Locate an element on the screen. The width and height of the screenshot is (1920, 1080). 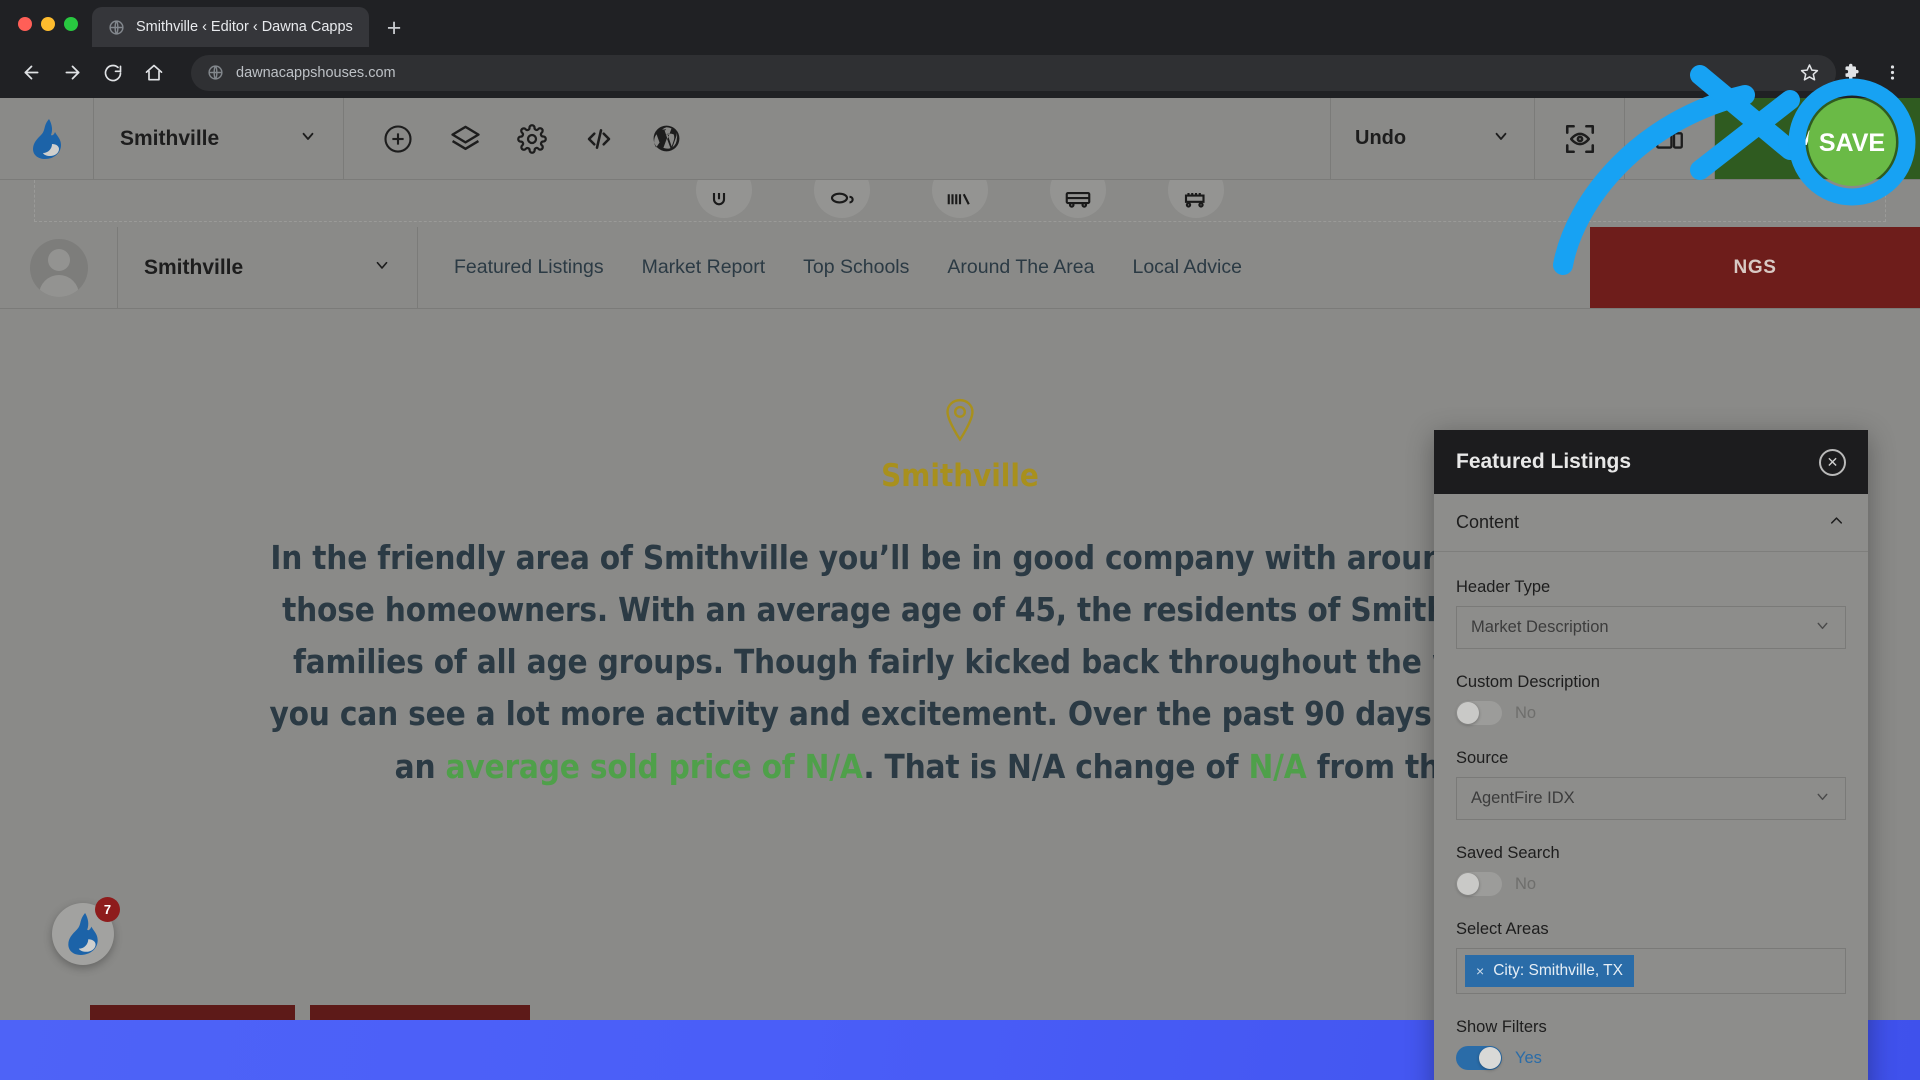
nav-link-around-the-area: Around The Area is located at coordinates (1020, 267).